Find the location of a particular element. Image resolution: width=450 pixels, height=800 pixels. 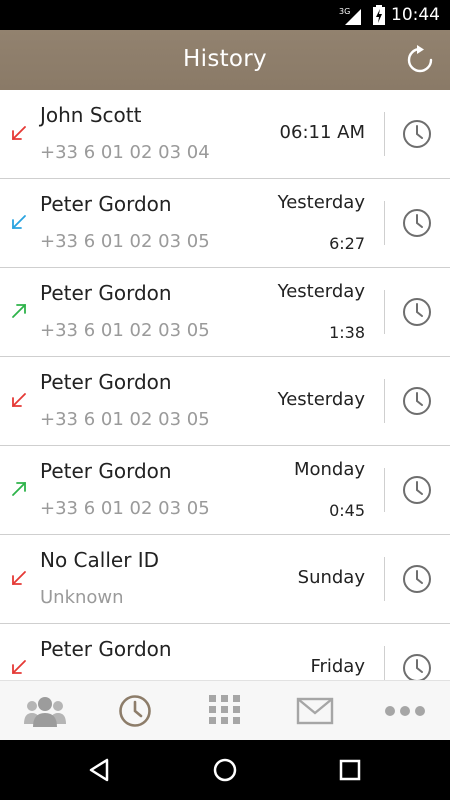

more-icon is located at coordinates (405, 711).